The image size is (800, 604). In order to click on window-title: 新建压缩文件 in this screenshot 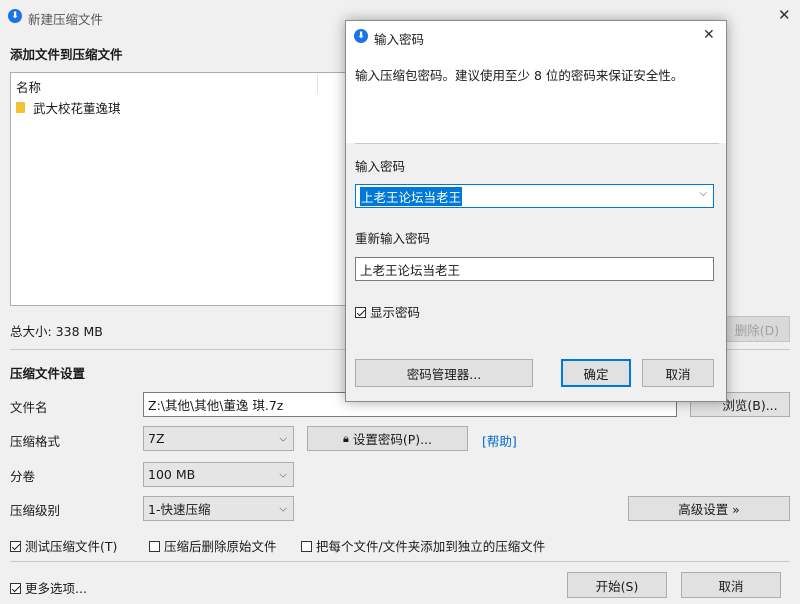, I will do `click(66, 19)`.